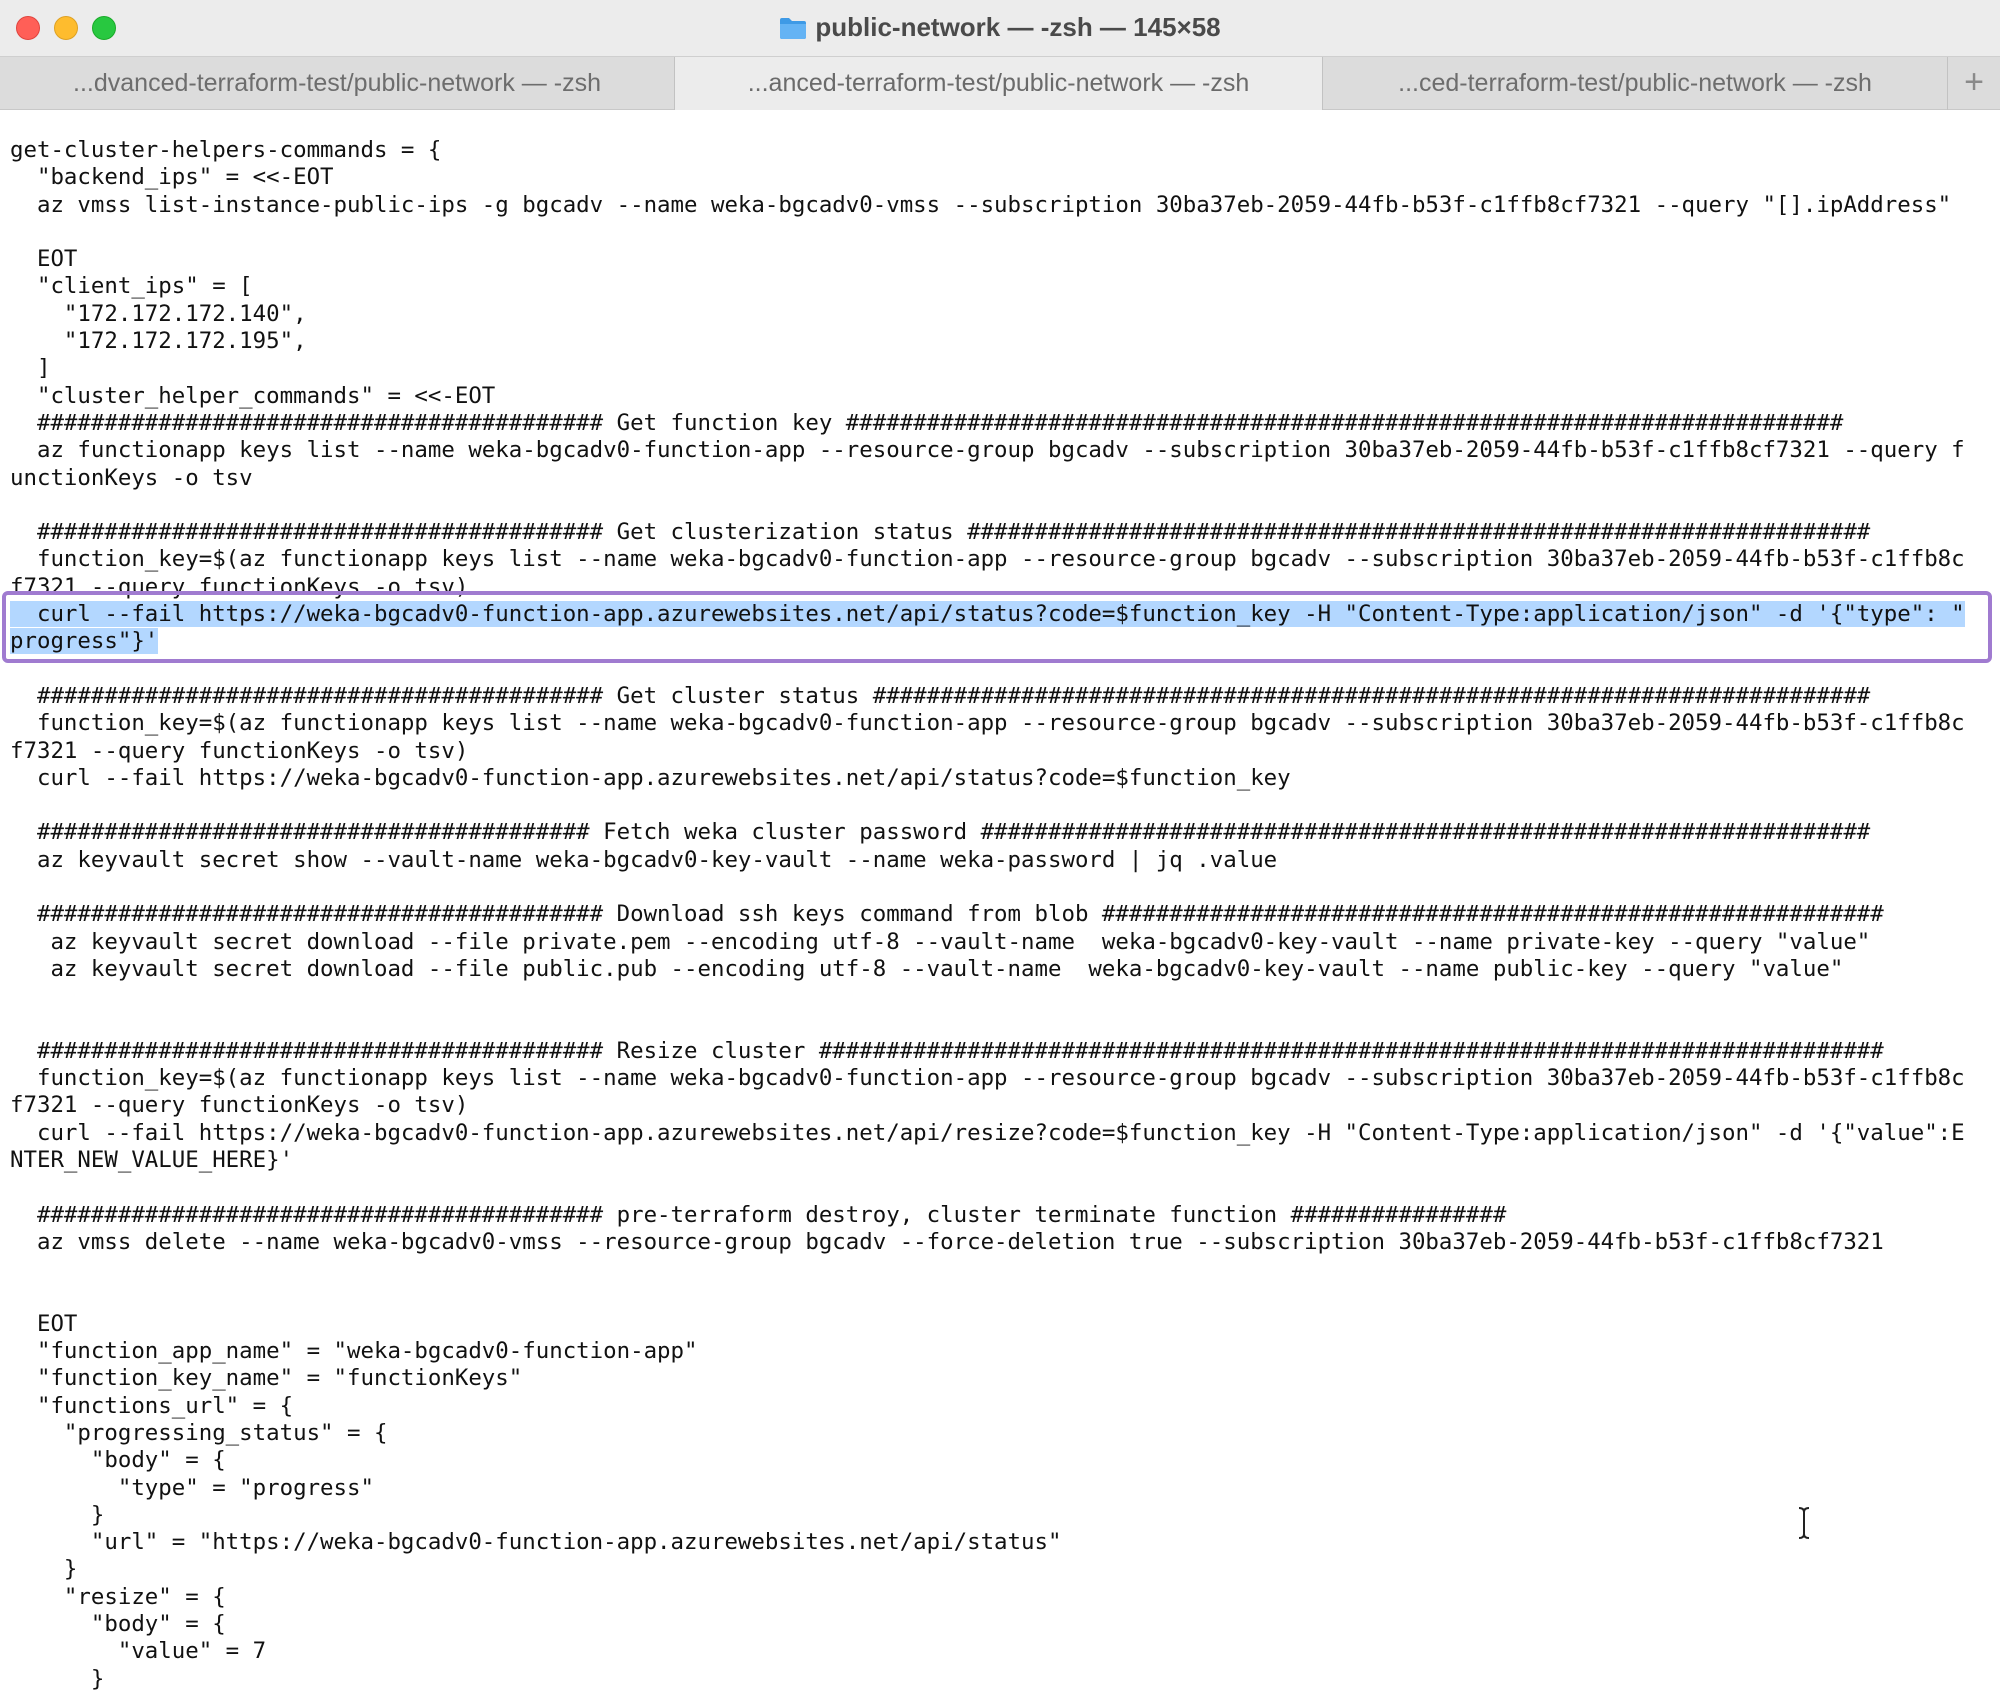 This screenshot has height=1707, width=2000. I want to click on terminal-line: "cluster_helper_commands" = <<-EOT, so click(253, 395).